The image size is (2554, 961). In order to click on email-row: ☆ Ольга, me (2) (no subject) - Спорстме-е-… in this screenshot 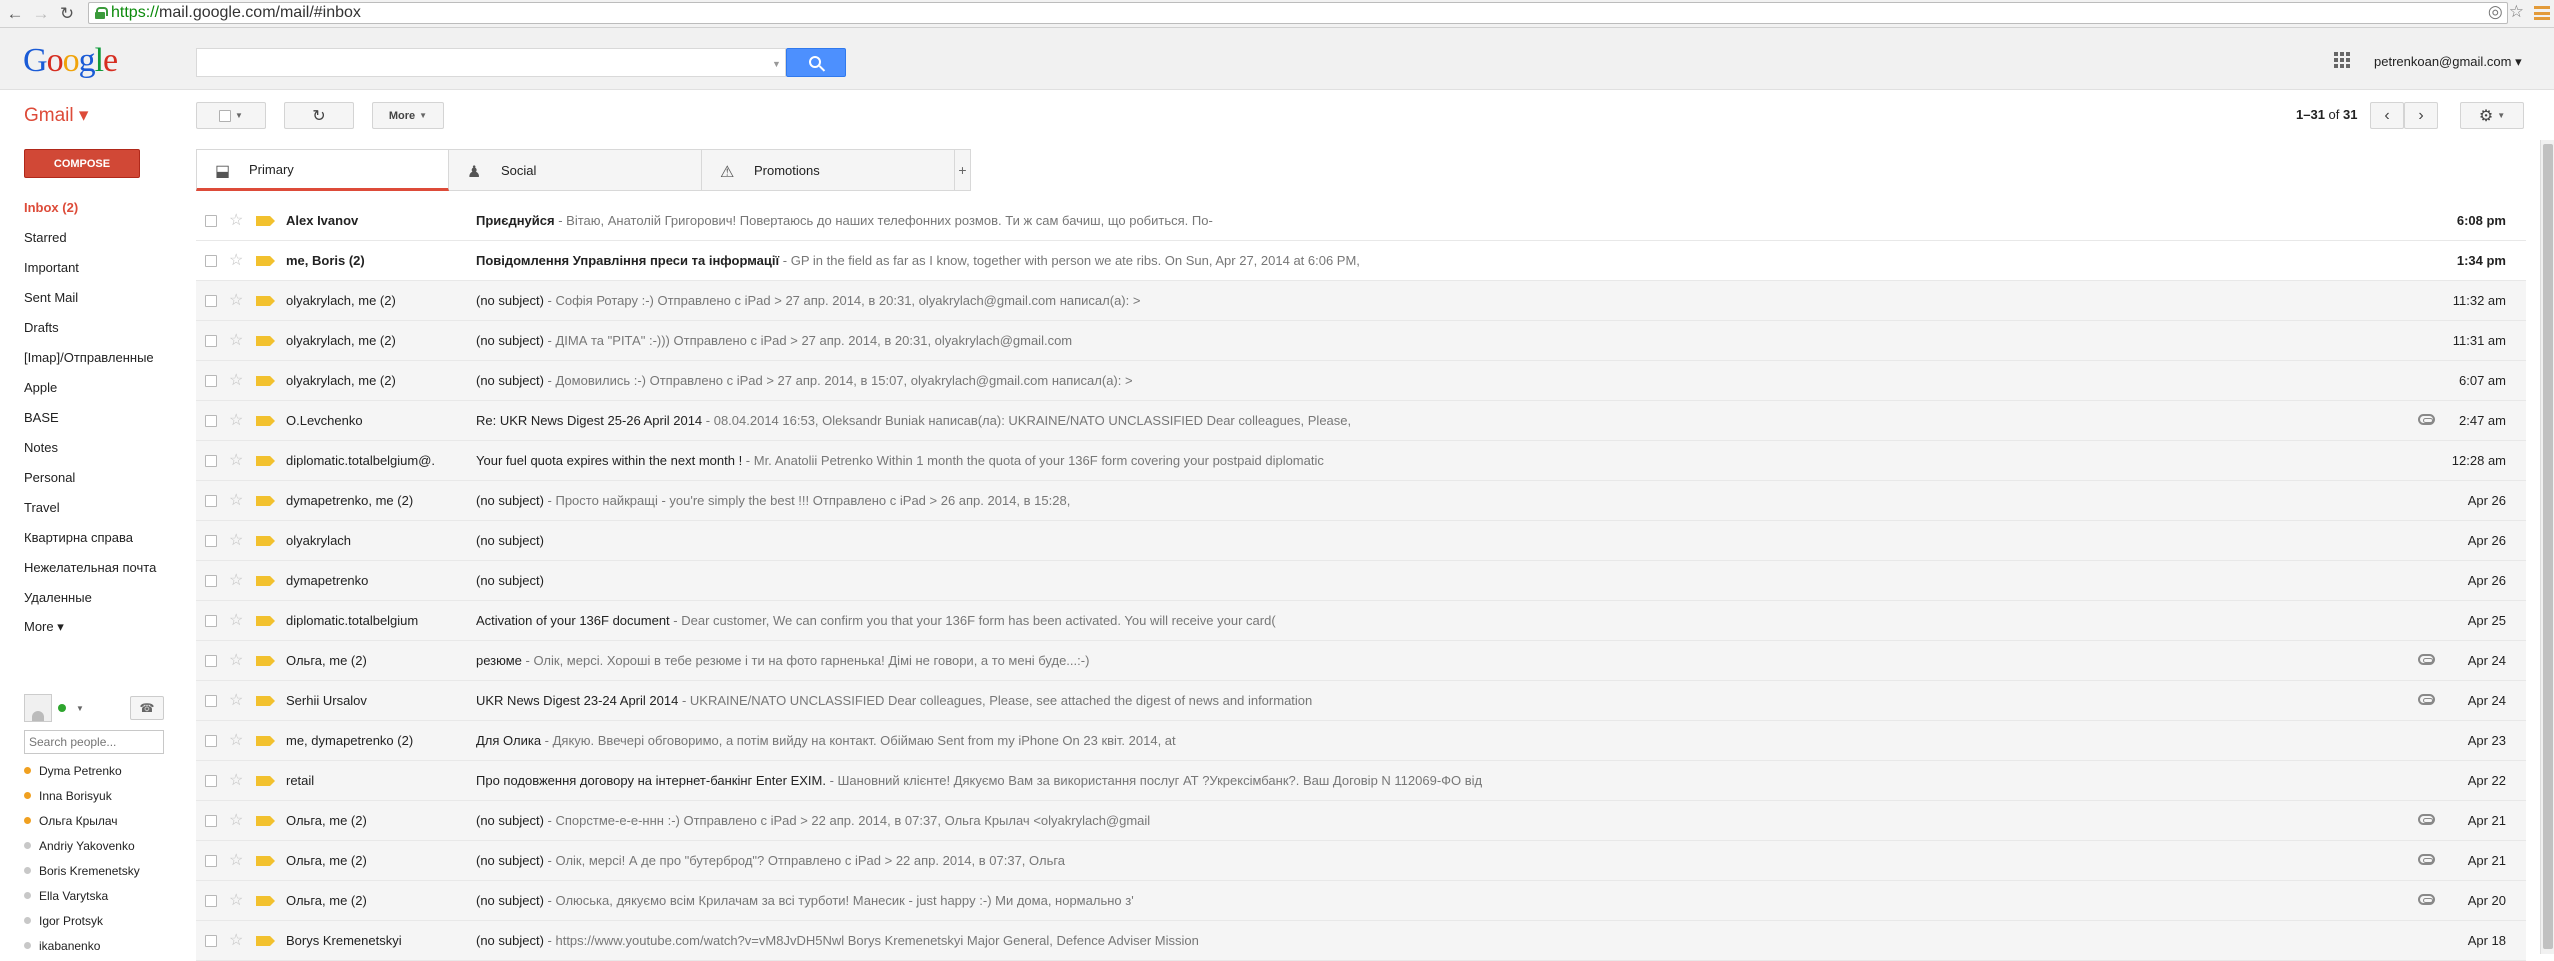, I will do `click(1361, 821)`.